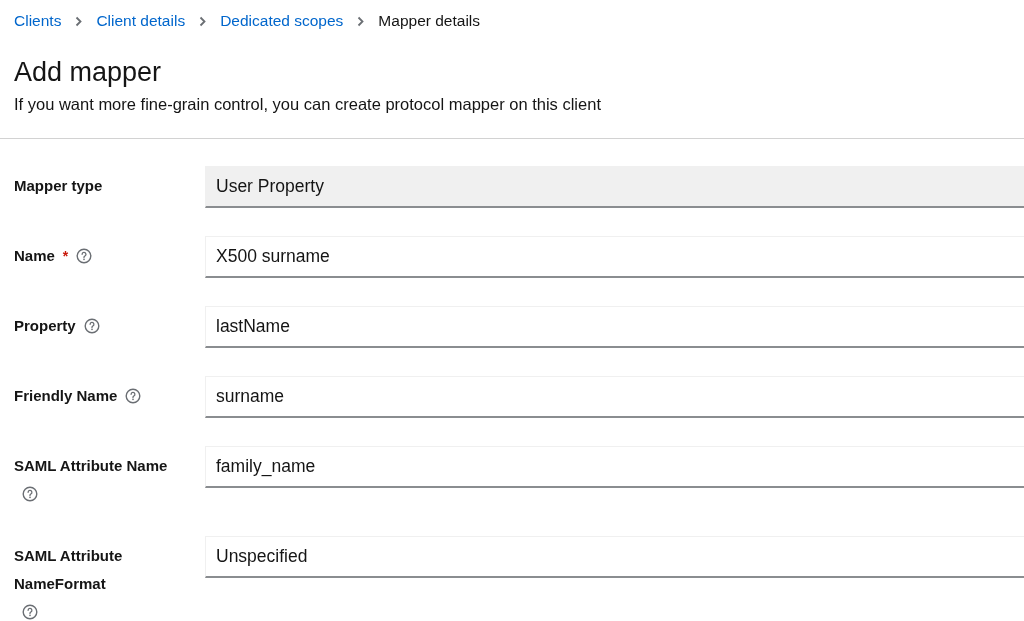 This screenshot has width=1024, height=621. What do you see at coordinates (614, 257) in the screenshot?
I see `input-field: X500 surname` at bounding box center [614, 257].